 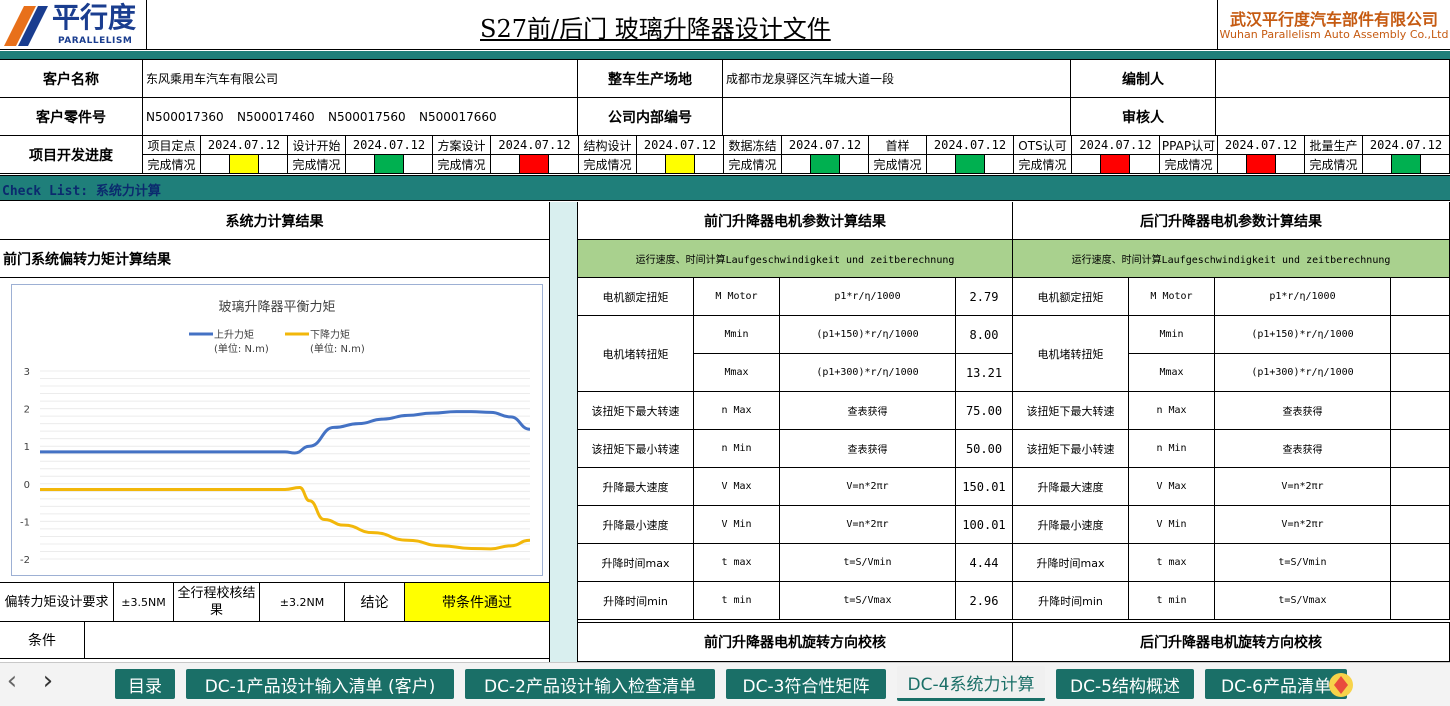 What do you see at coordinates (360, 79) in the screenshot?
I see `customer-value: 东风乘用车汽车有限公司` at bounding box center [360, 79].